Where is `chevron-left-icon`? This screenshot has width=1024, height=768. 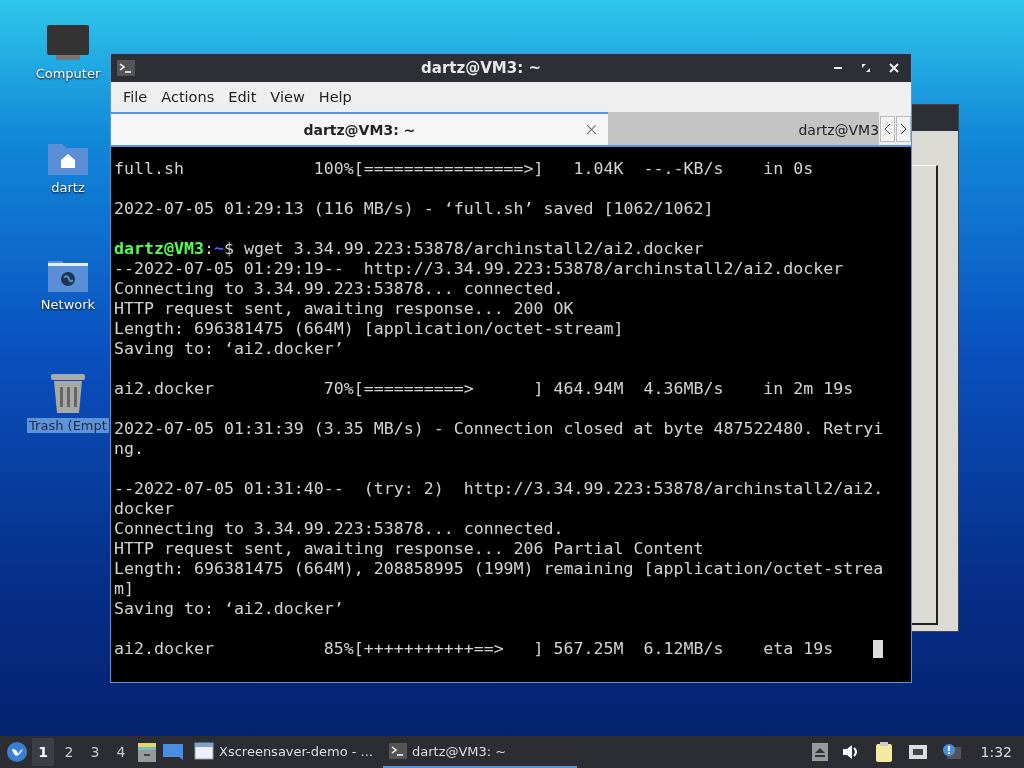 chevron-left-icon is located at coordinates (888, 129).